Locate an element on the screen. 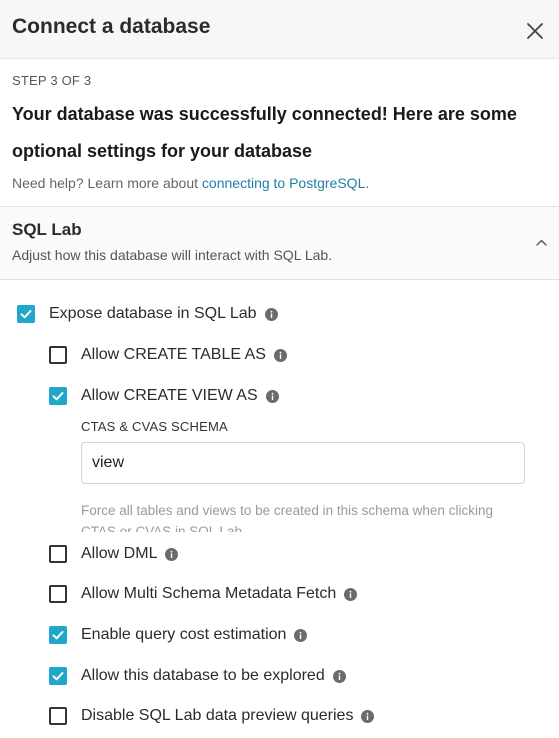  option-label: Allow CREATE TABLE AS is located at coordinates (173, 354).